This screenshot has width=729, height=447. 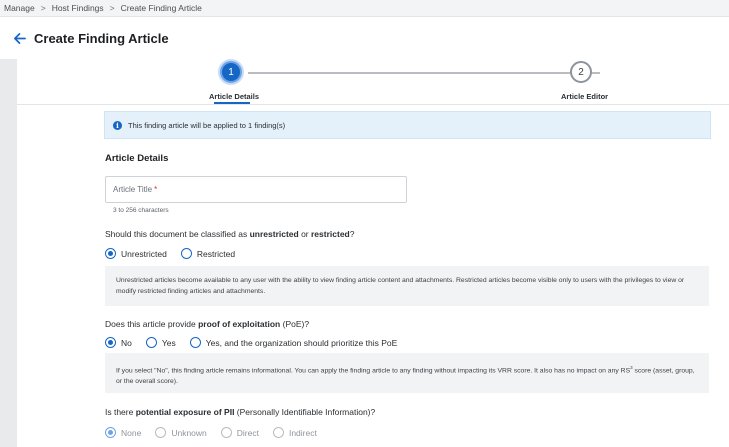 I want to click on radio-label: Direct, so click(x=247, y=432).